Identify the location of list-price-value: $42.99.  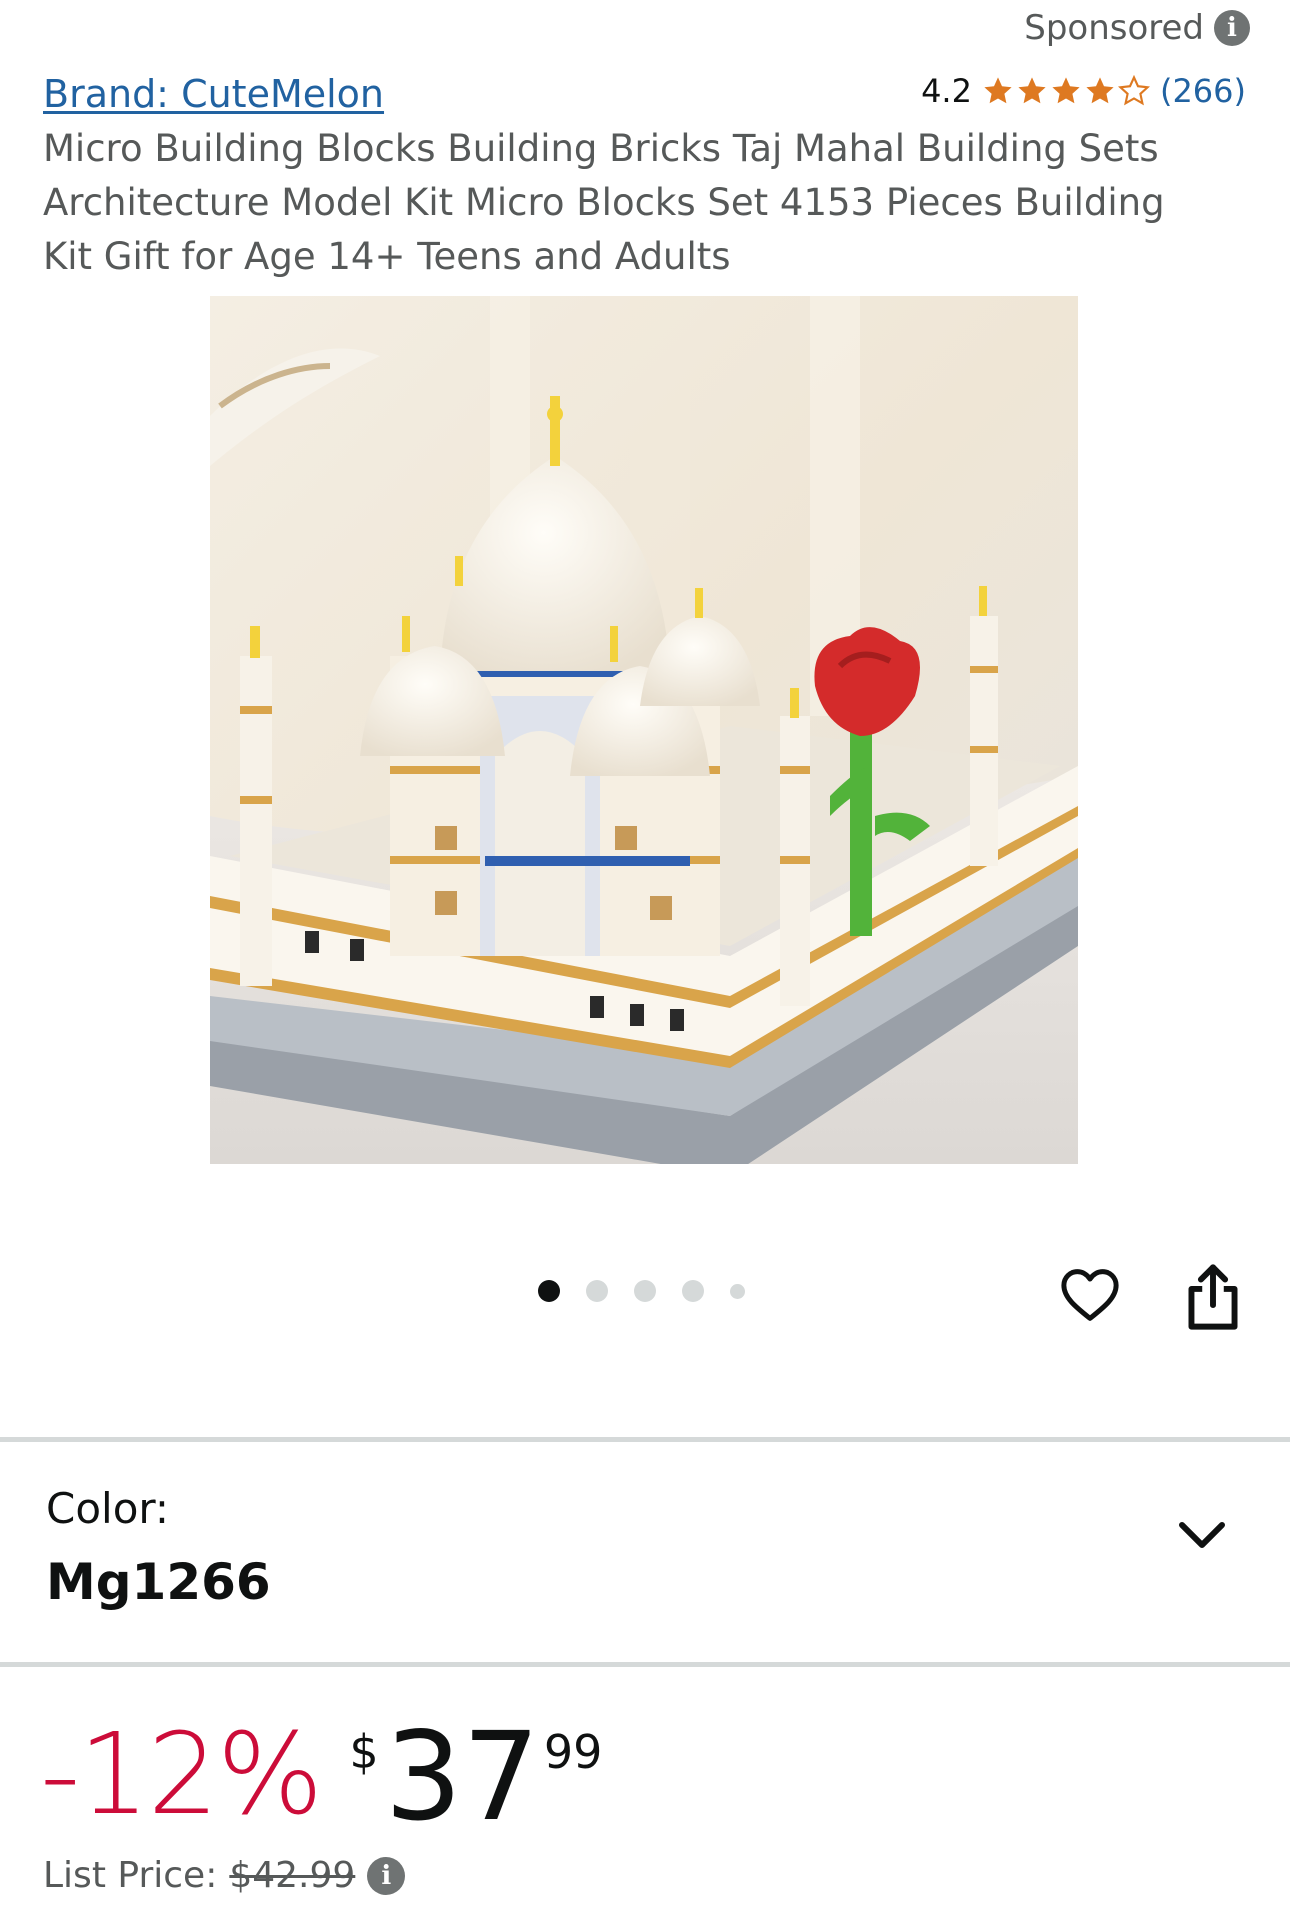
(292, 1875).